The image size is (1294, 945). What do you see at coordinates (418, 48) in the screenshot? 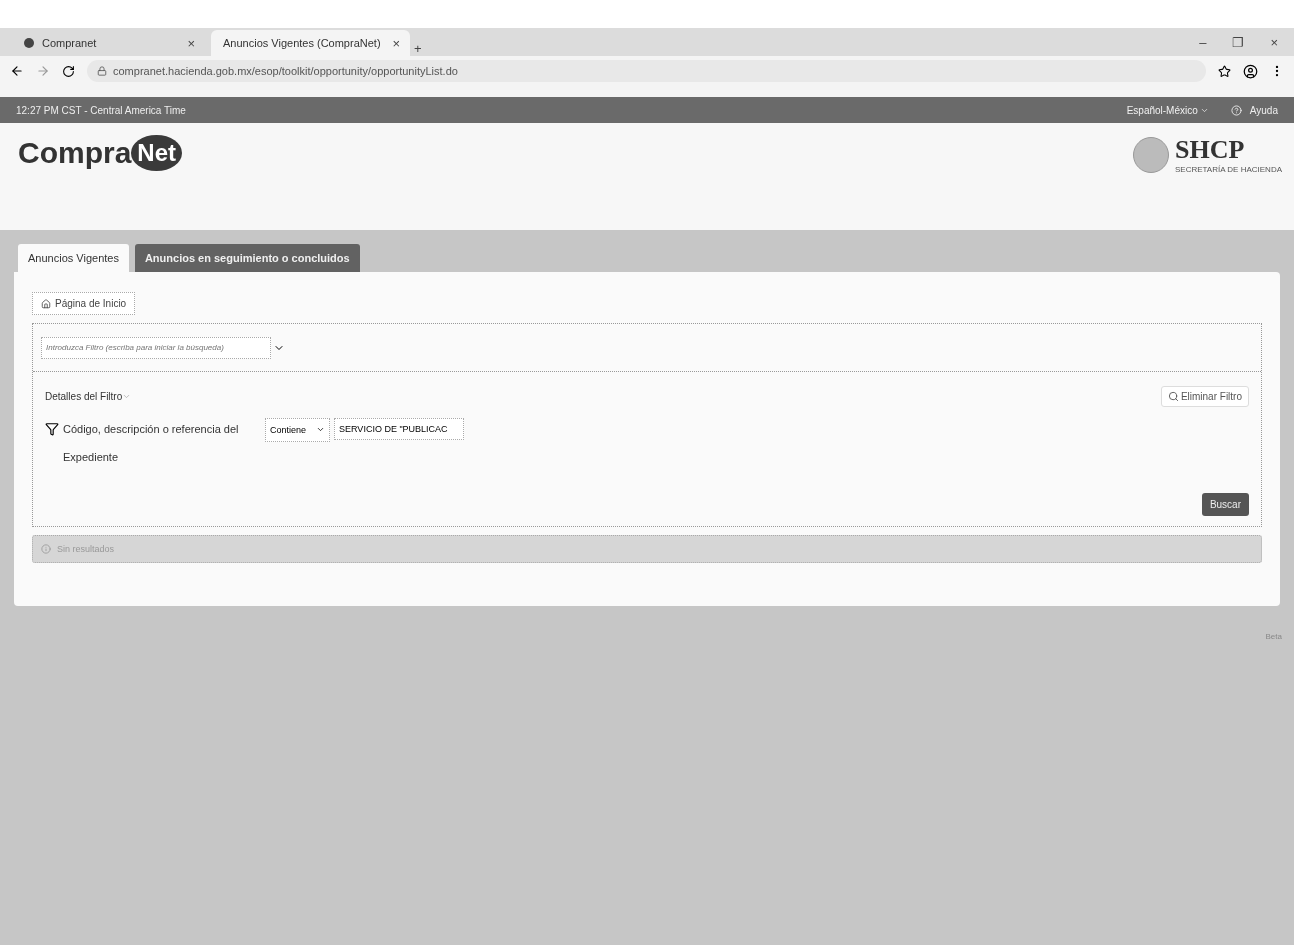
I see `new-tab-button: +` at bounding box center [418, 48].